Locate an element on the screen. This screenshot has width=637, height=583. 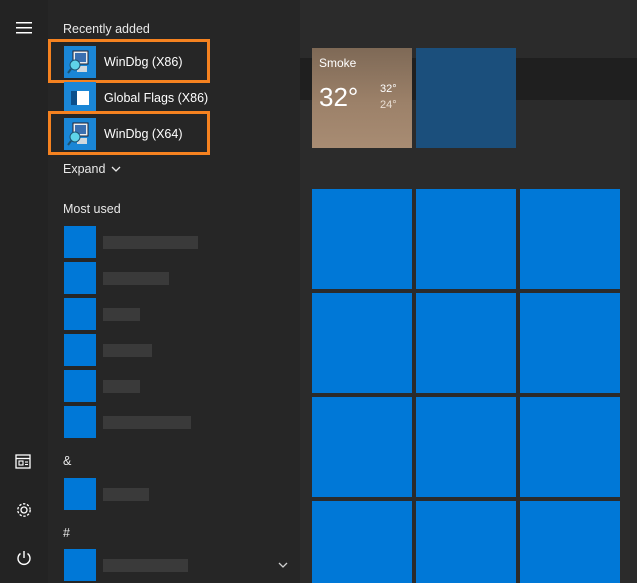
power-button is located at coordinates (24, 558).